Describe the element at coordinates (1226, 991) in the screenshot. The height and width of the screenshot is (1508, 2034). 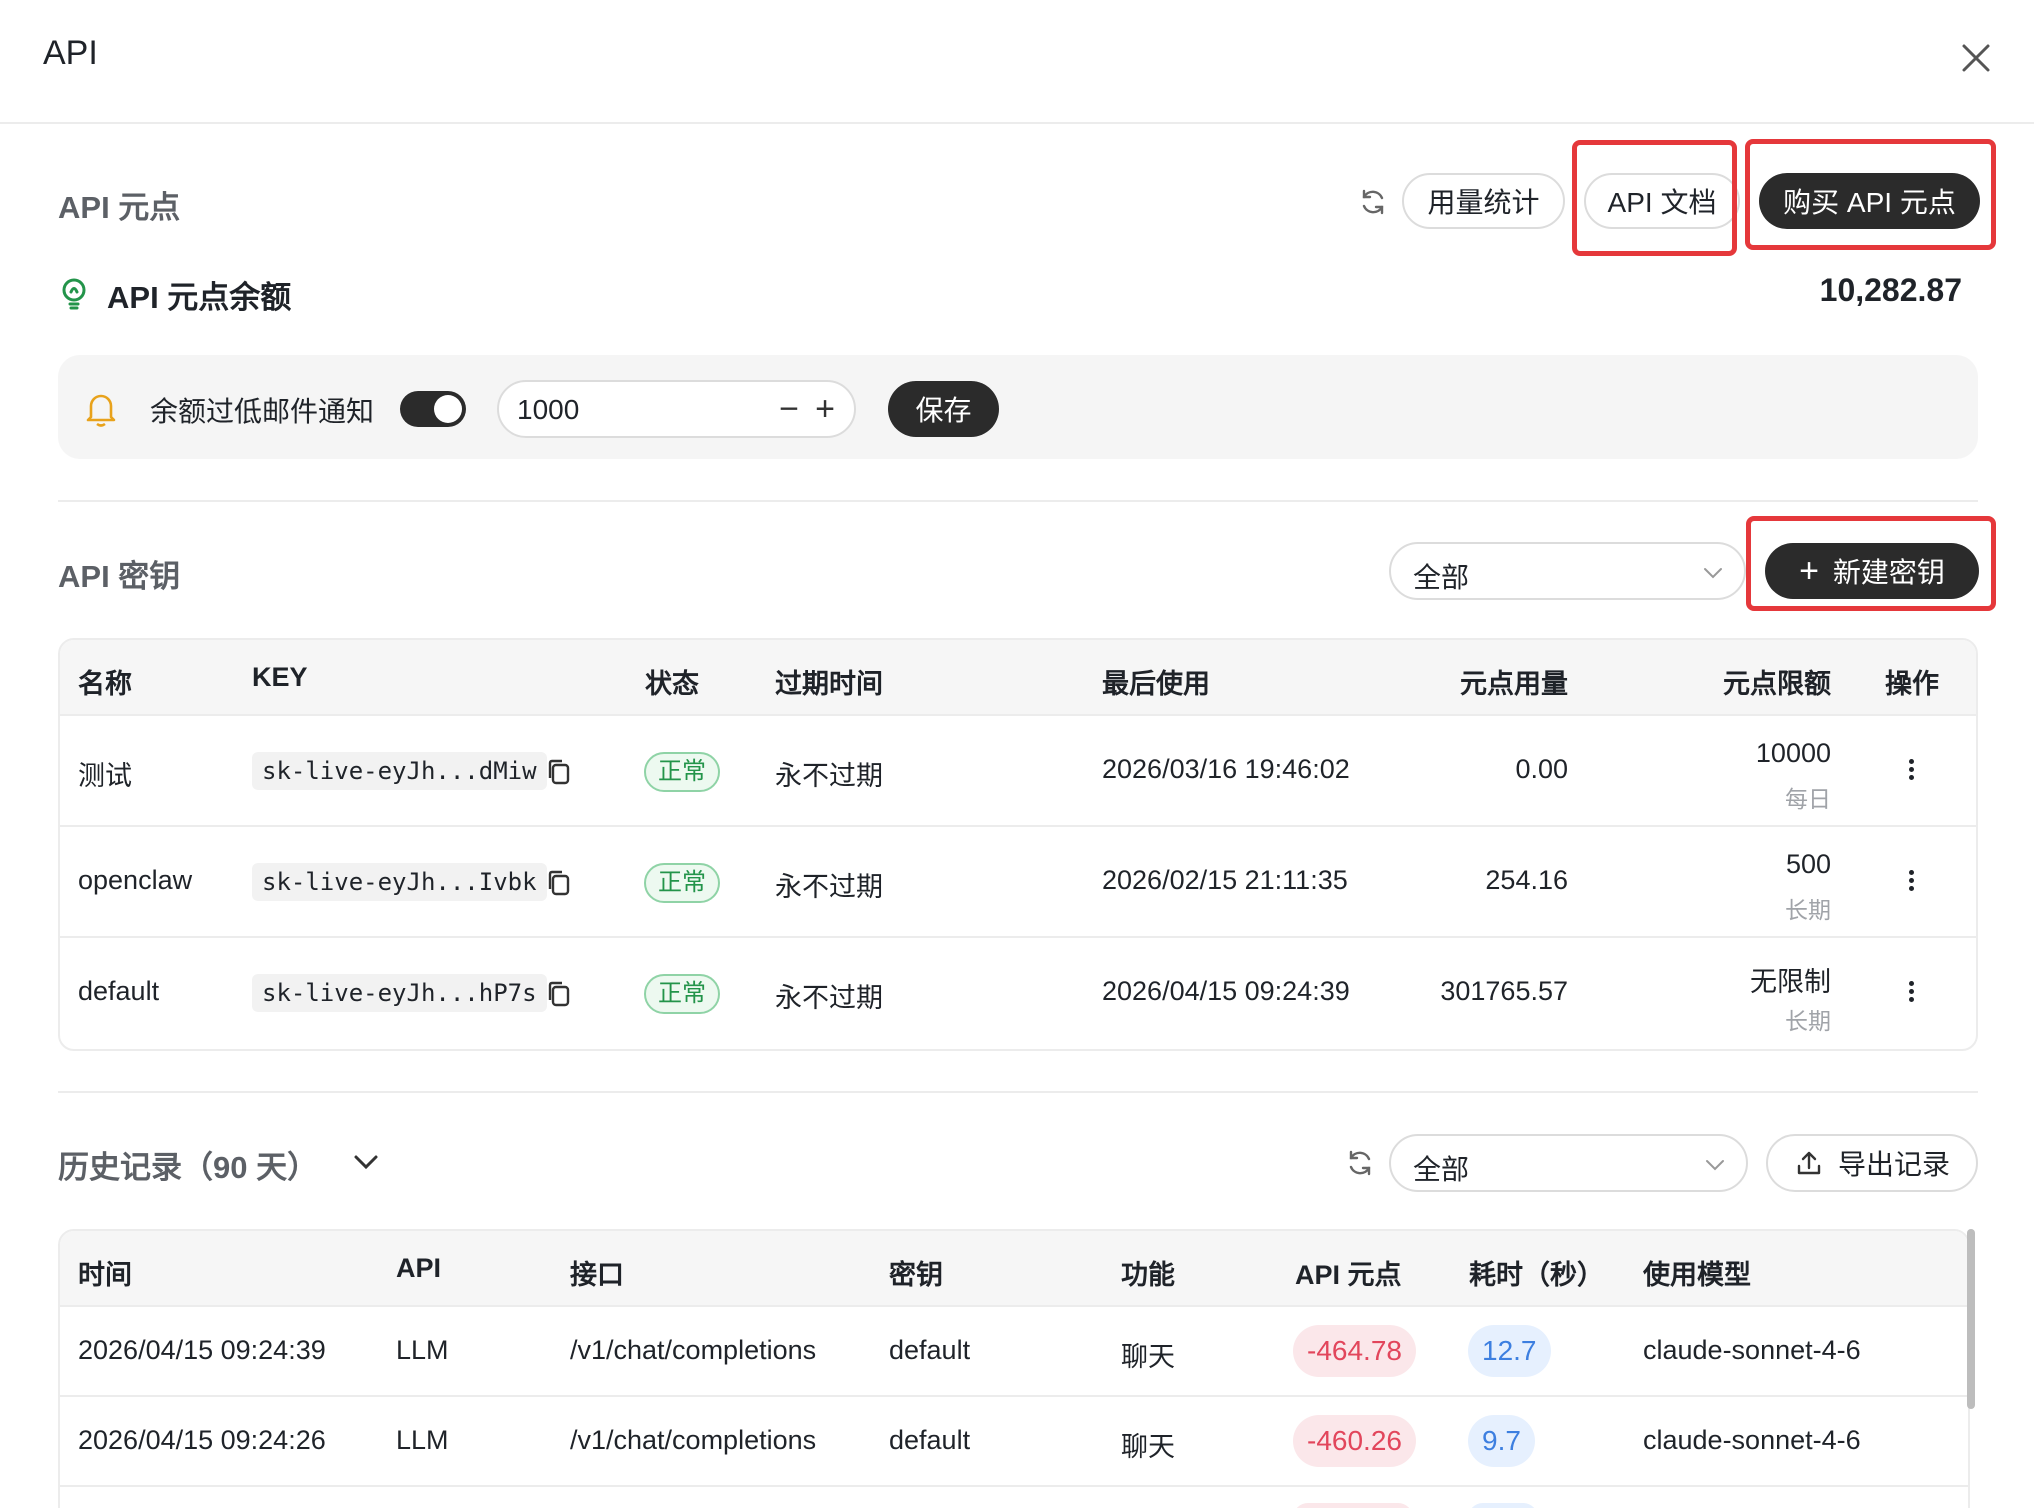
I see `last-used: 2026/04/15 09:24:39` at that location.